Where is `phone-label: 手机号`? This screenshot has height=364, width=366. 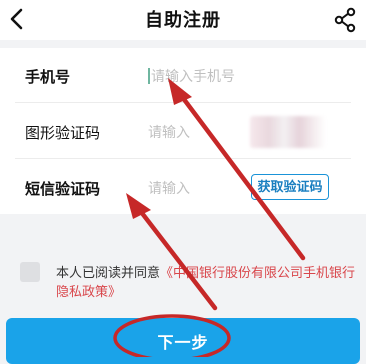 phone-label: 手机号 is located at coordinates (48, 77).